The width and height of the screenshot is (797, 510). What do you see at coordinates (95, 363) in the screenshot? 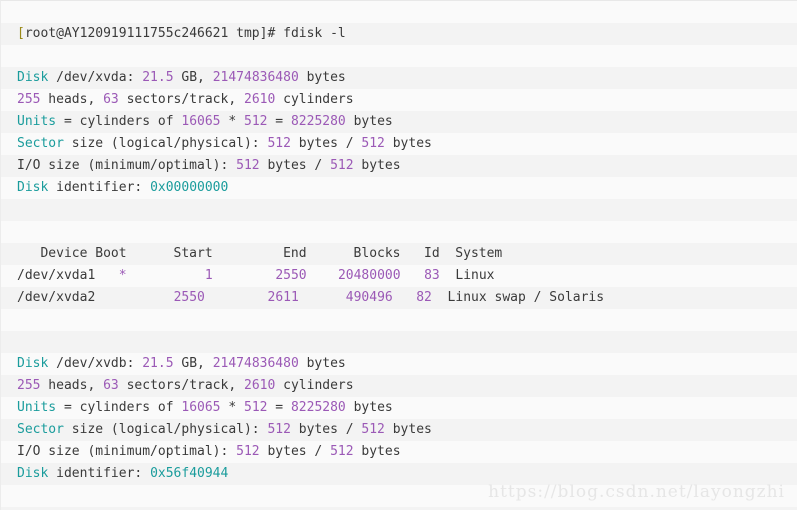
I see `disk-device: /dev/xvdb:` at bounding box center [95, 363].